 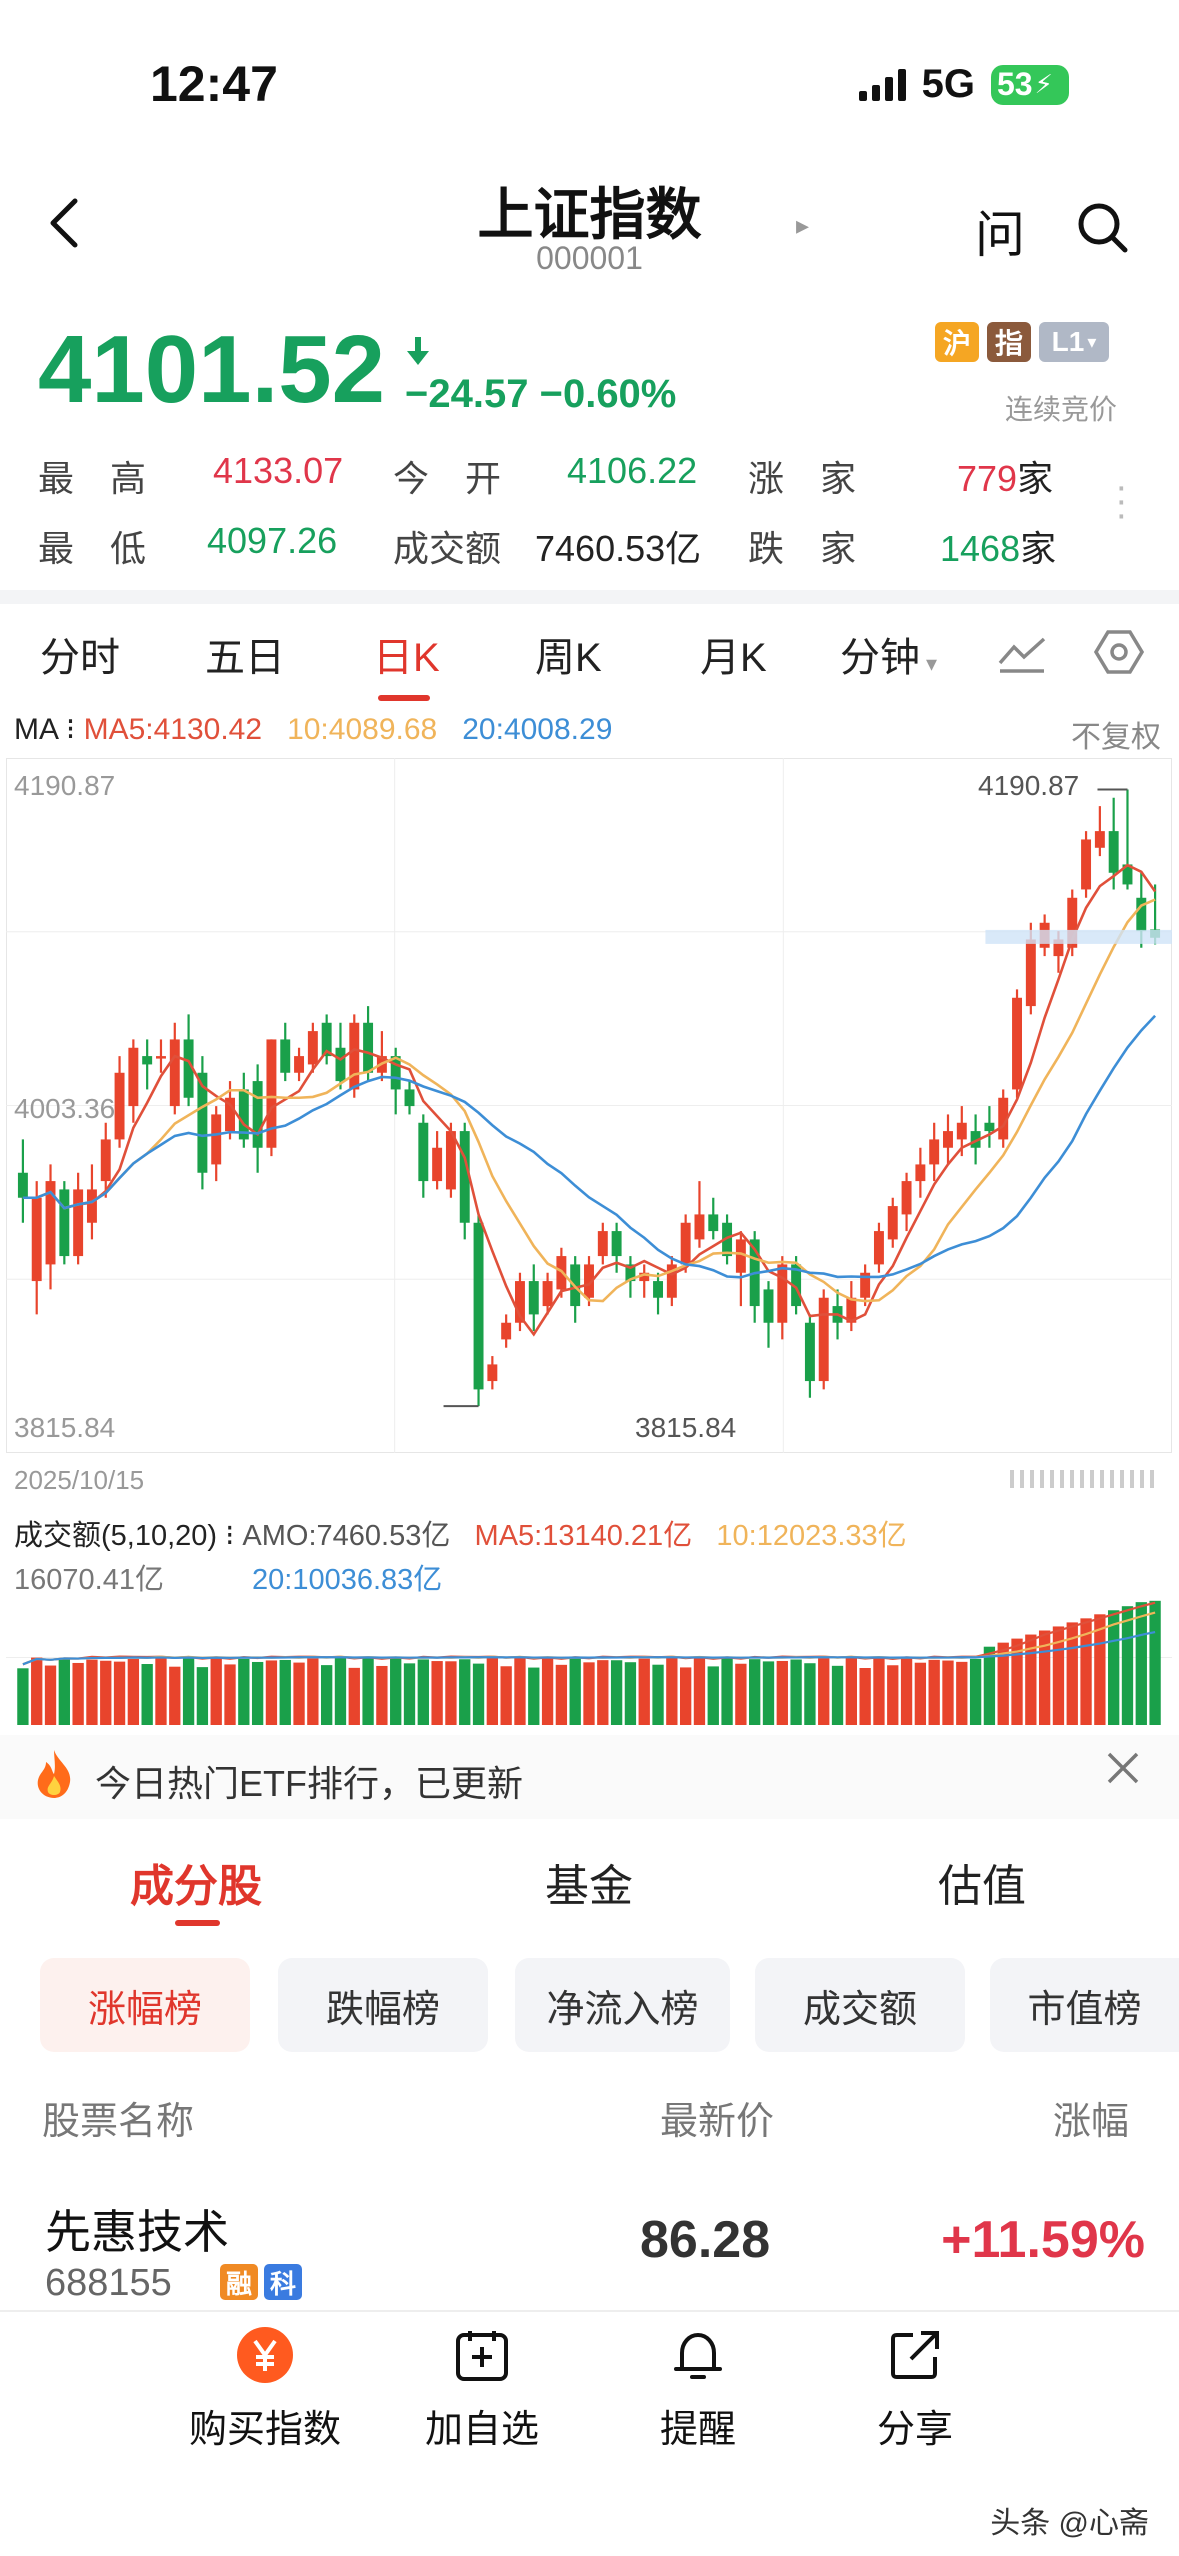 What do you see at coordinates (406, 654) in the screenshot?
I see `tab-daily-k: 日K` at bounding box center [406, 654].